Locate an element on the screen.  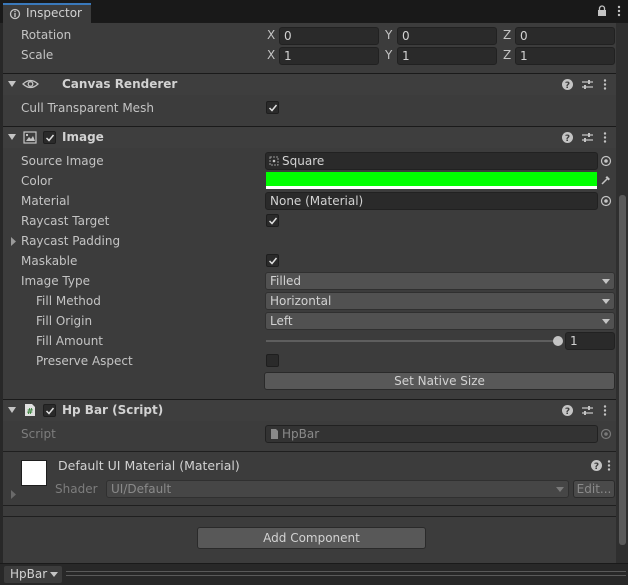
color-swatch is located at coordinates (431, 180).